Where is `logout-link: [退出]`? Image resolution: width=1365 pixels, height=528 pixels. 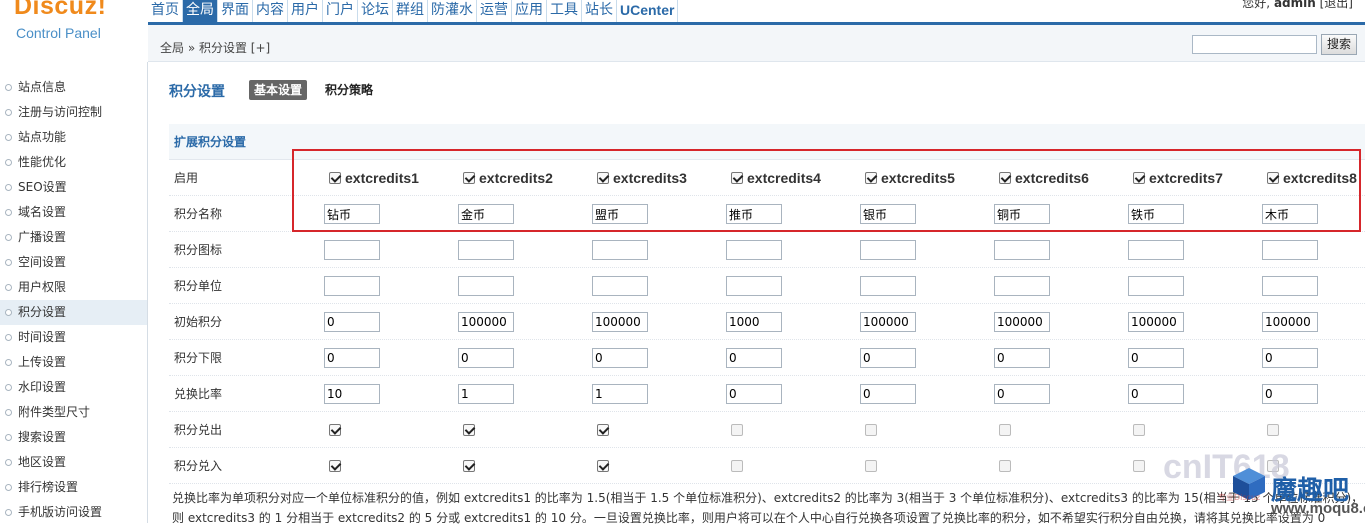 logout-link: [退出] is located at coordinates (1336, 5).